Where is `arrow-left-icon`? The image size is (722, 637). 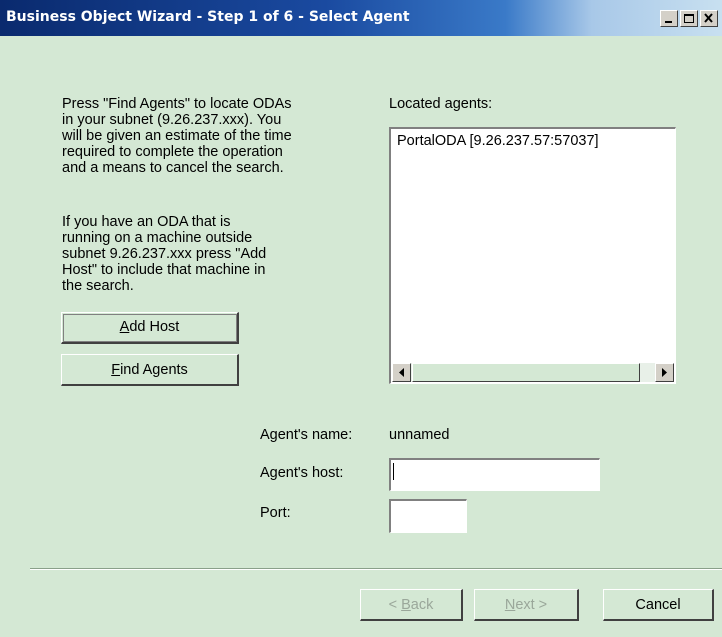 arrow-left-icon is located at coordinates (401, 372).